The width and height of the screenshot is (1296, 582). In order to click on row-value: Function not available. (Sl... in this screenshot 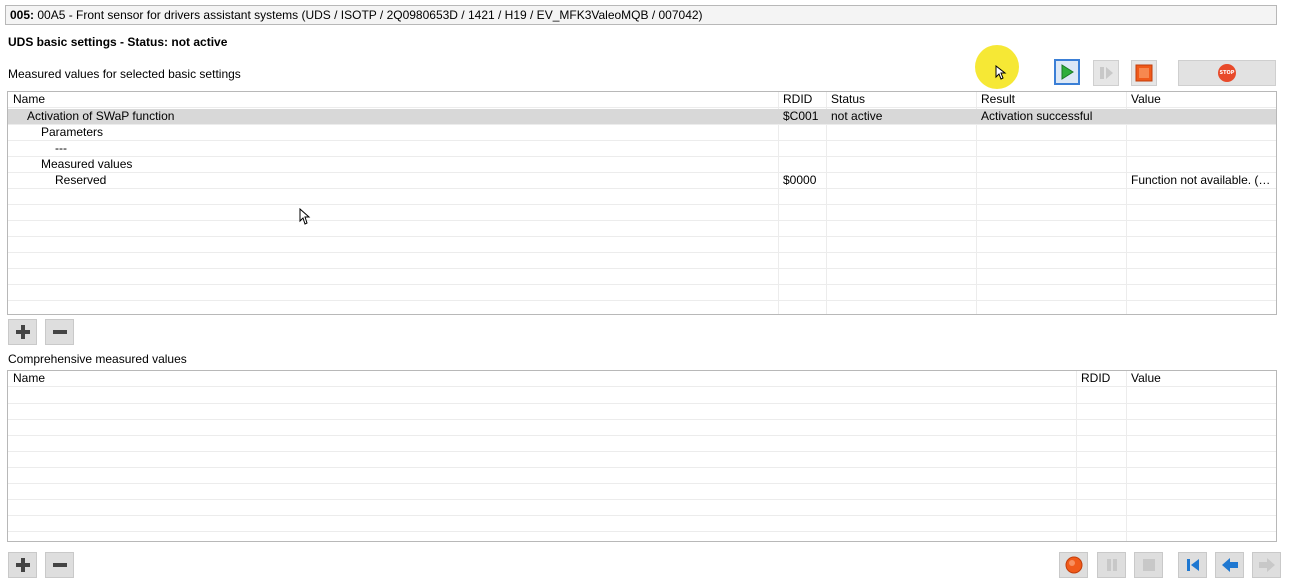, I will do `click(1204, 180)`.